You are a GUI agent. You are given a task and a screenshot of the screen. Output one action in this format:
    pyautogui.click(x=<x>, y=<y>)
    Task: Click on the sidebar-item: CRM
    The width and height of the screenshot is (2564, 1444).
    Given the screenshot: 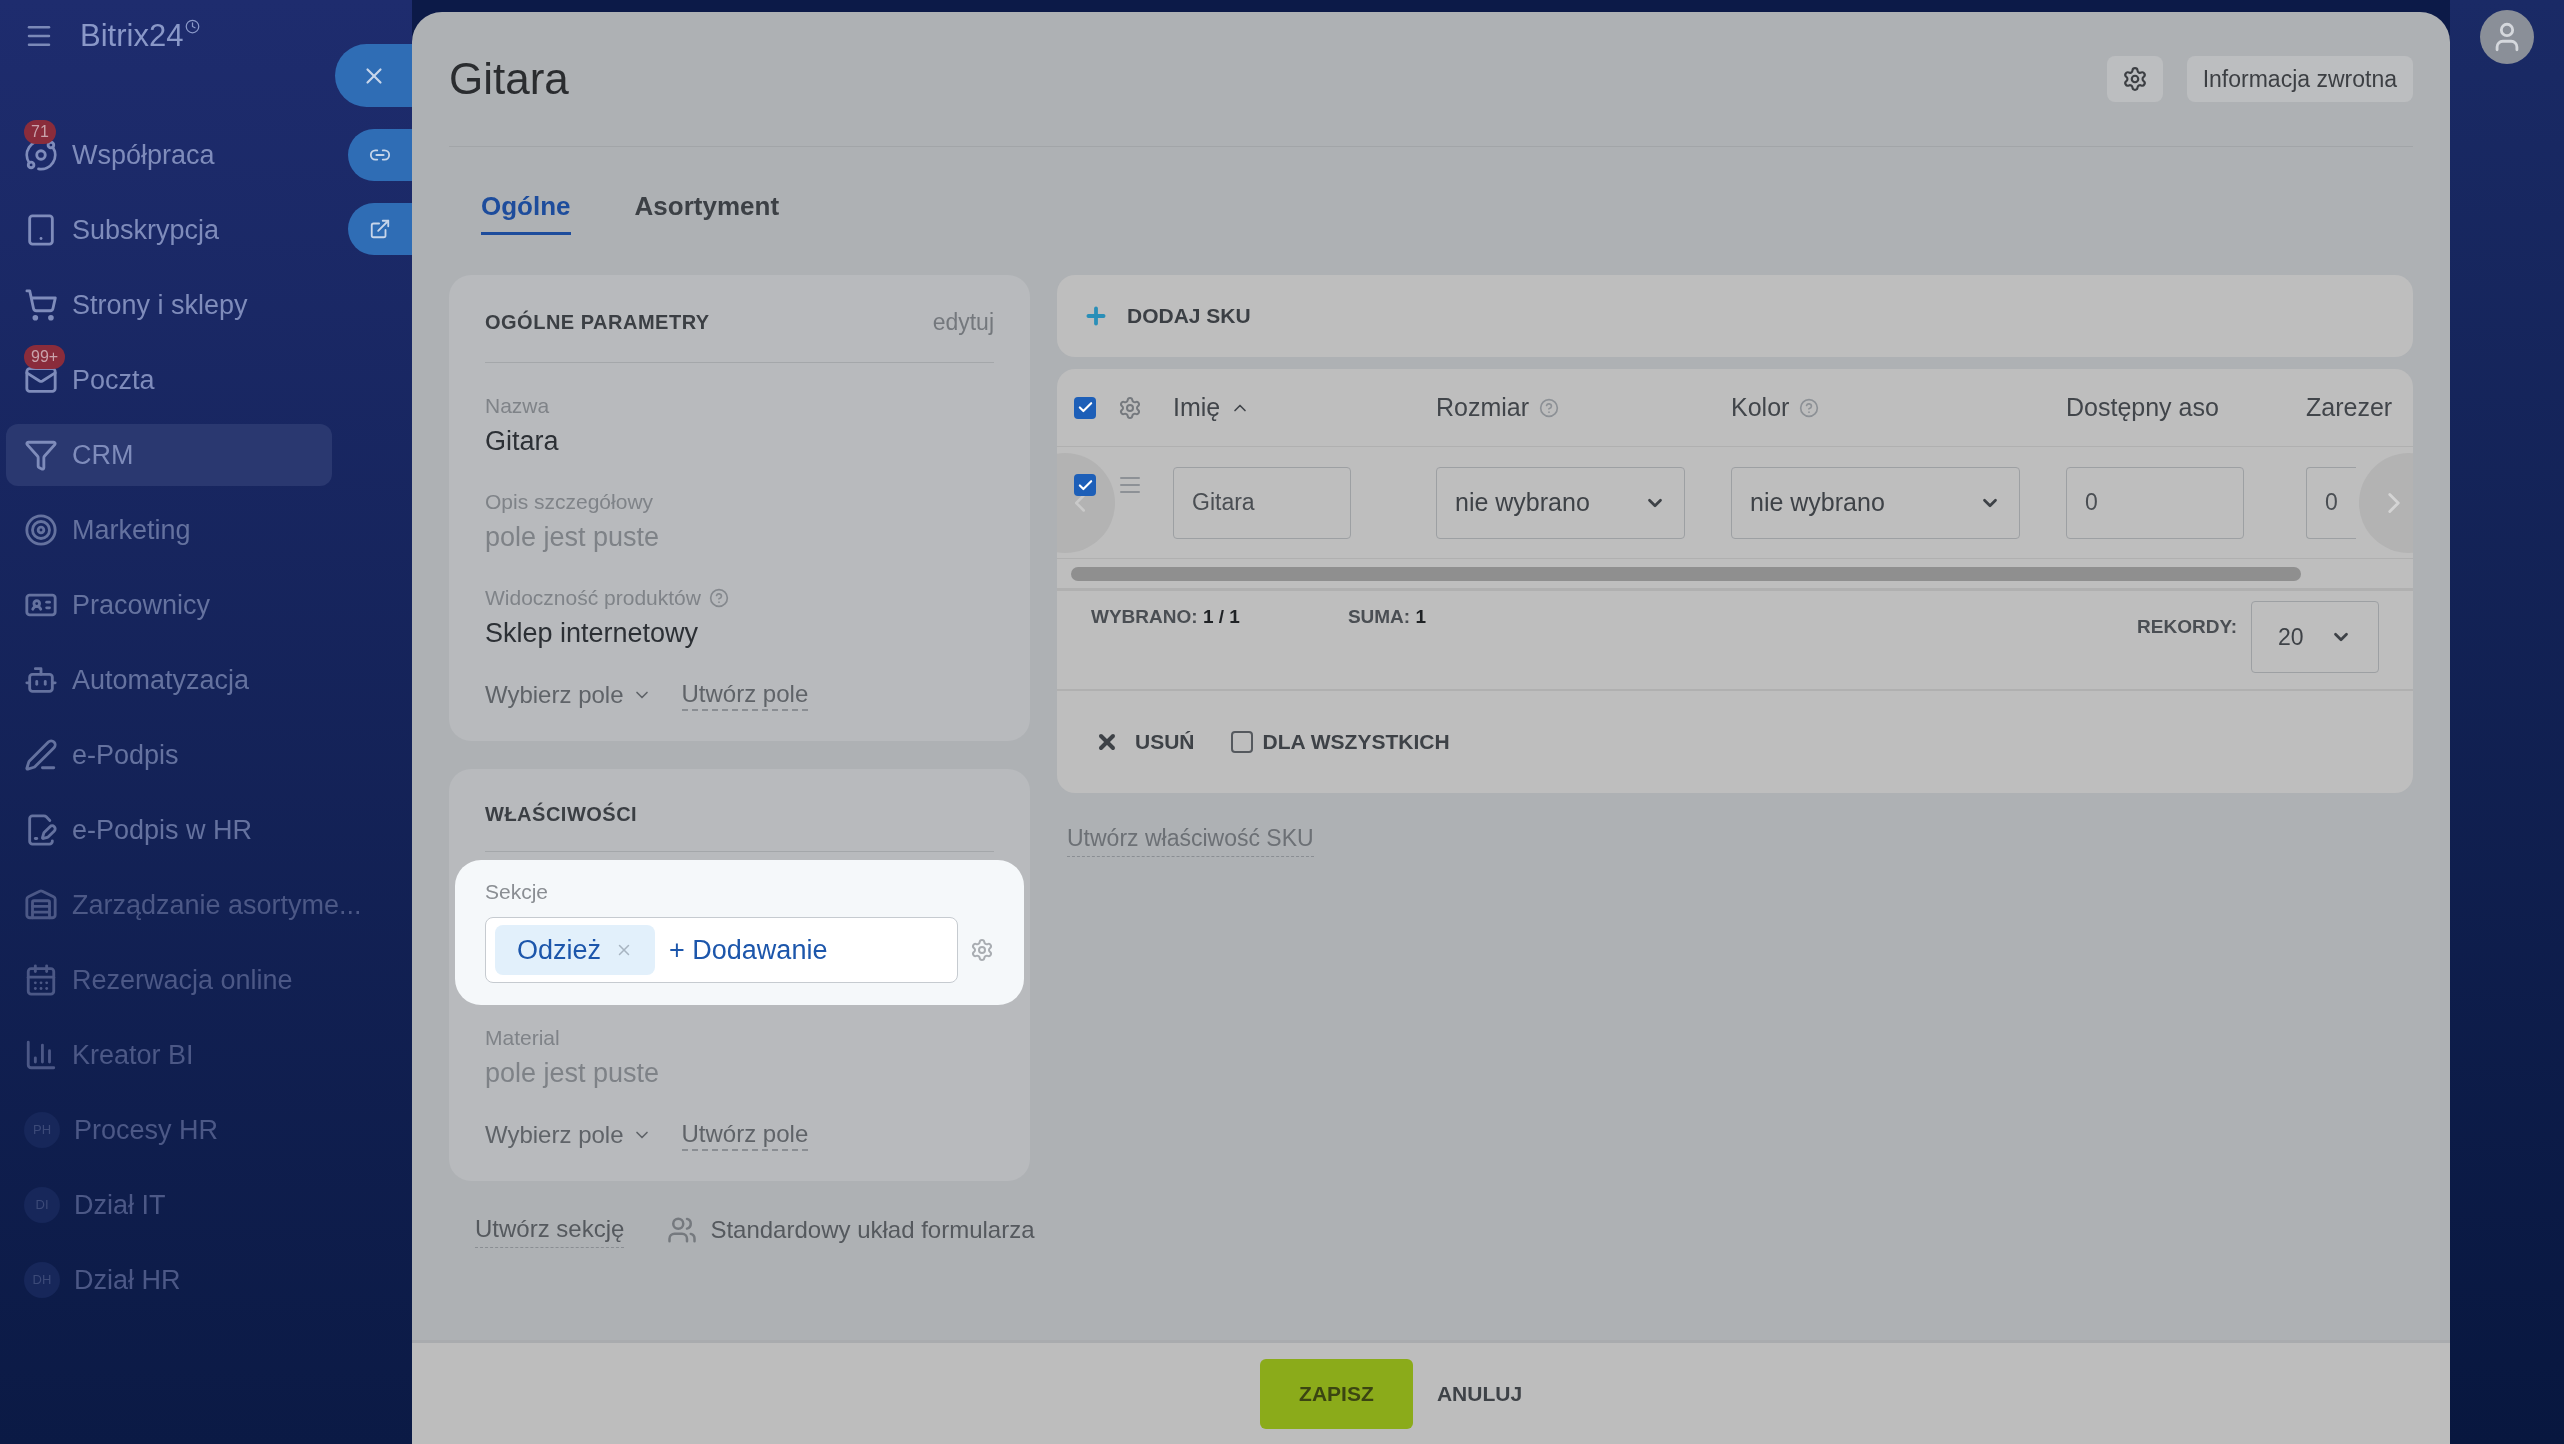 What is the action you would take?
    pyautogui.click(x=169, y=455)
    